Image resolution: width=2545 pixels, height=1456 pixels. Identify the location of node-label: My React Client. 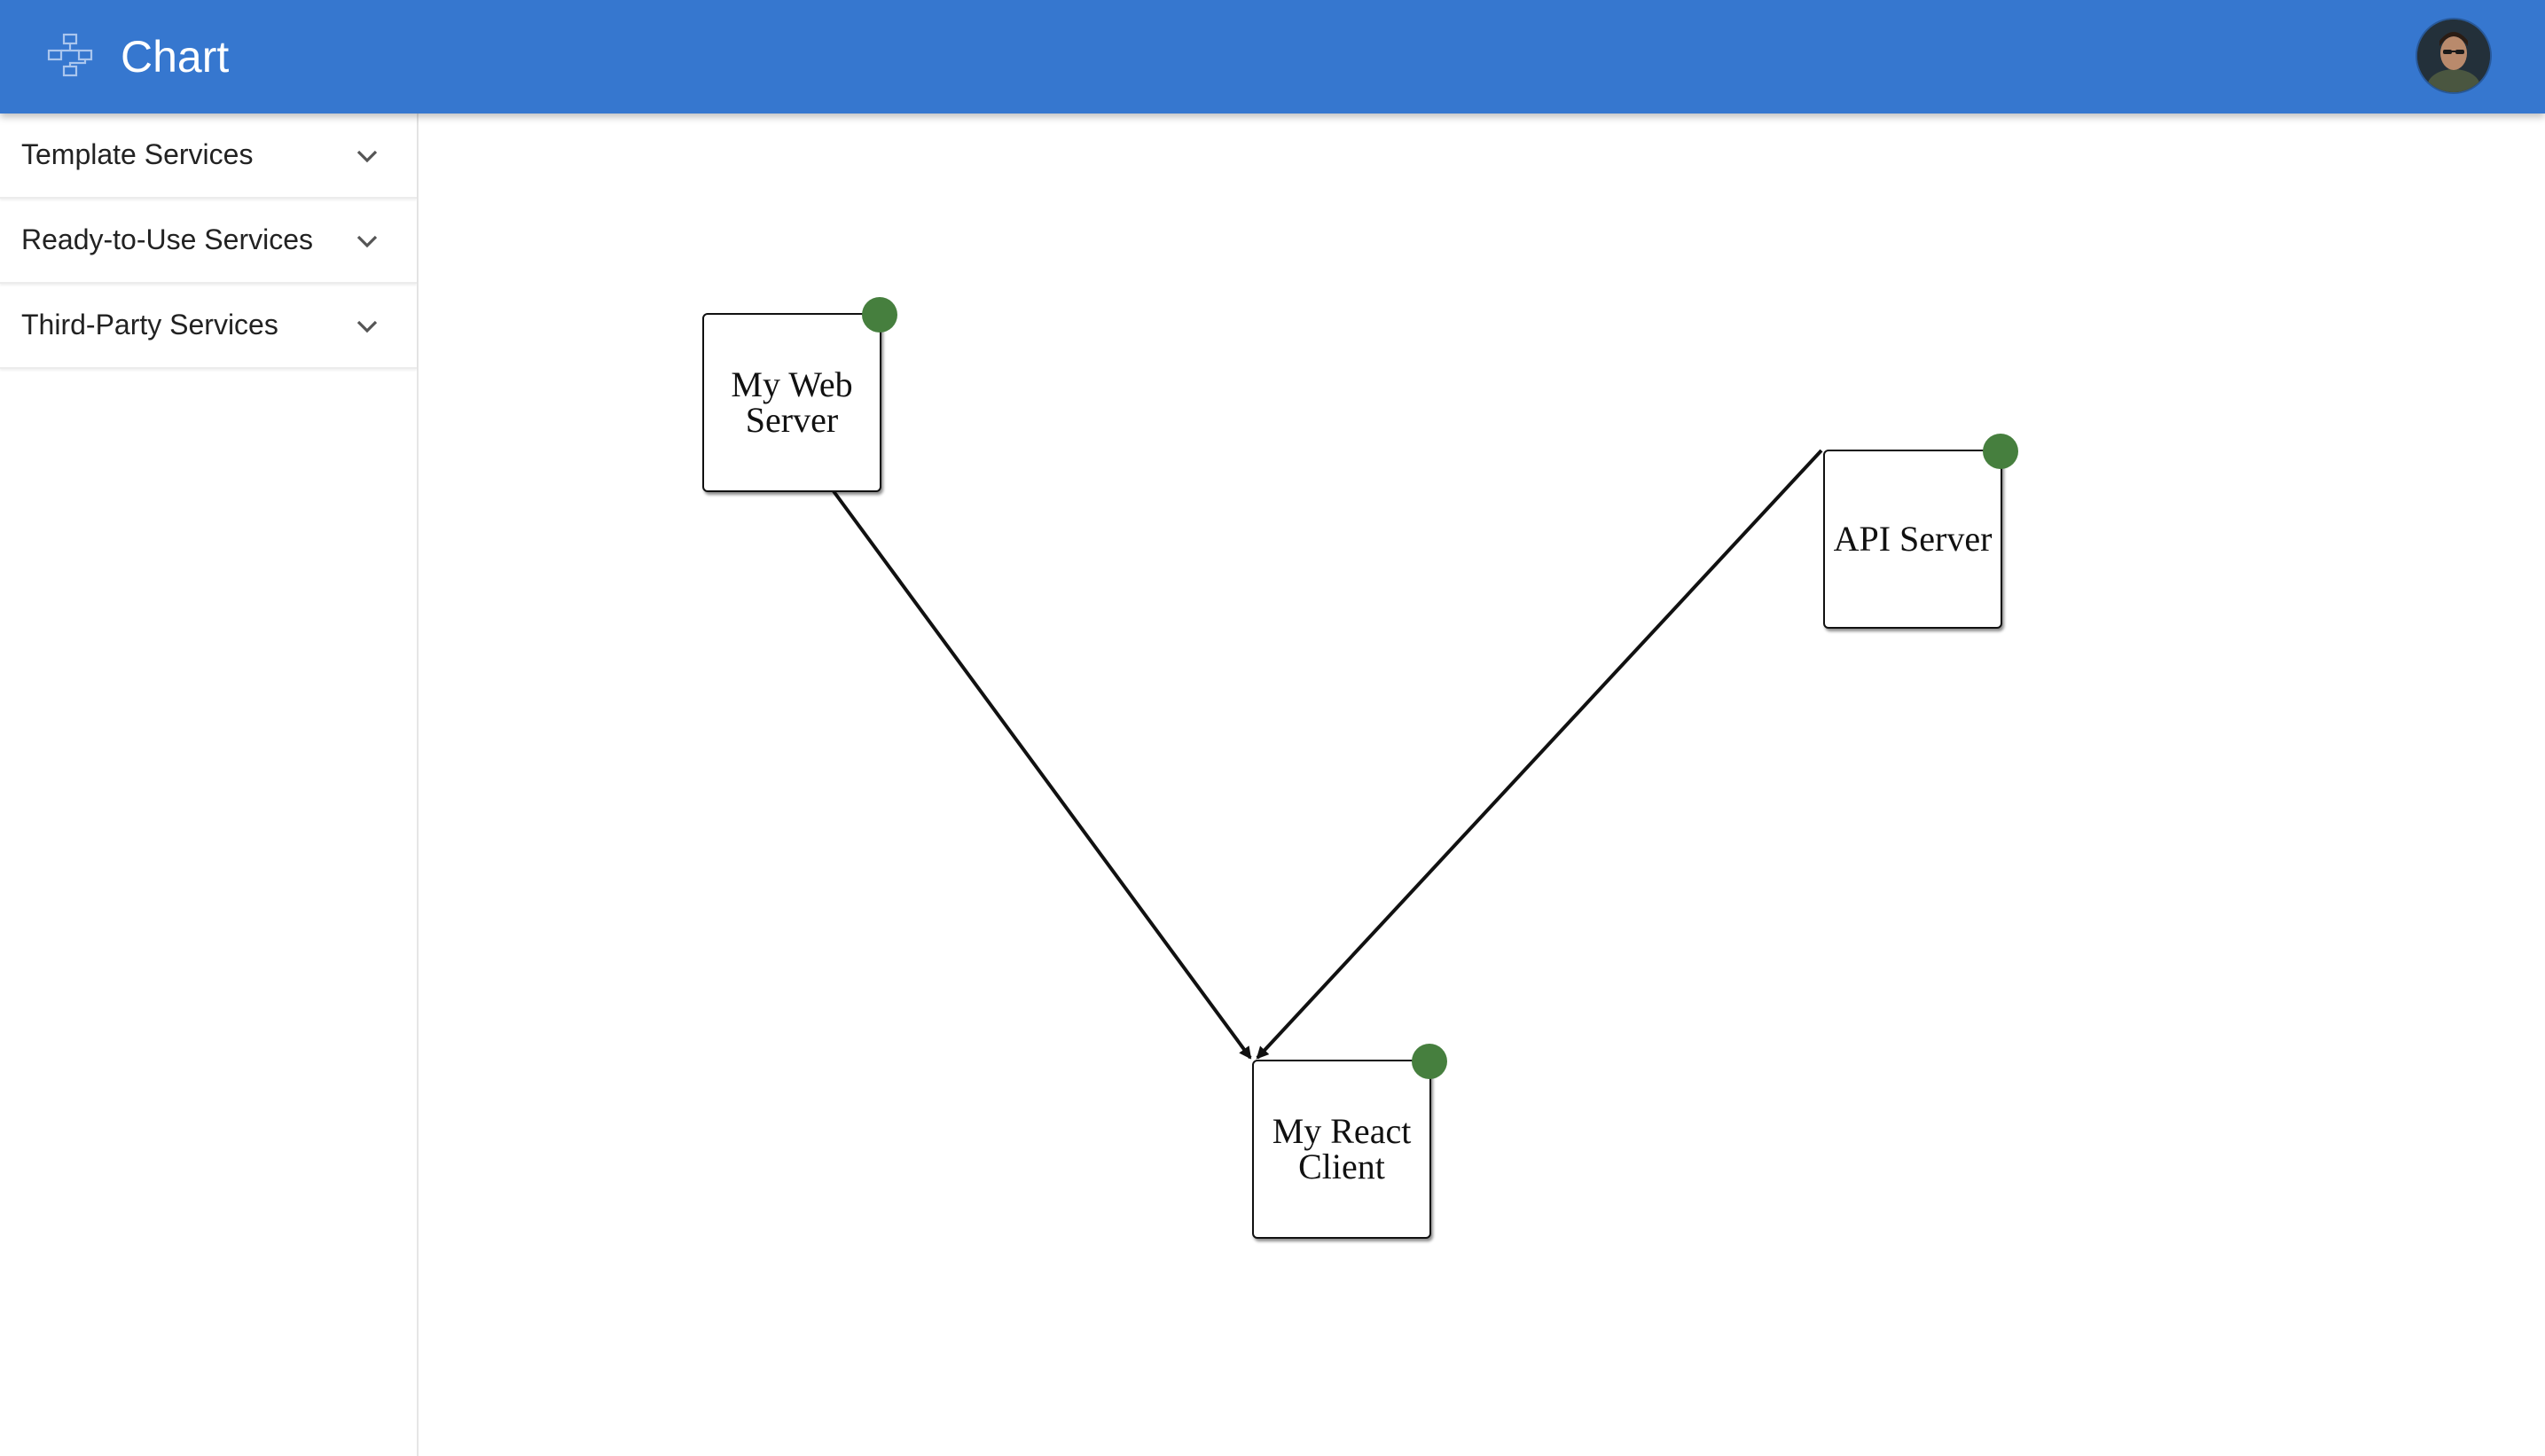
(1342, 1148).